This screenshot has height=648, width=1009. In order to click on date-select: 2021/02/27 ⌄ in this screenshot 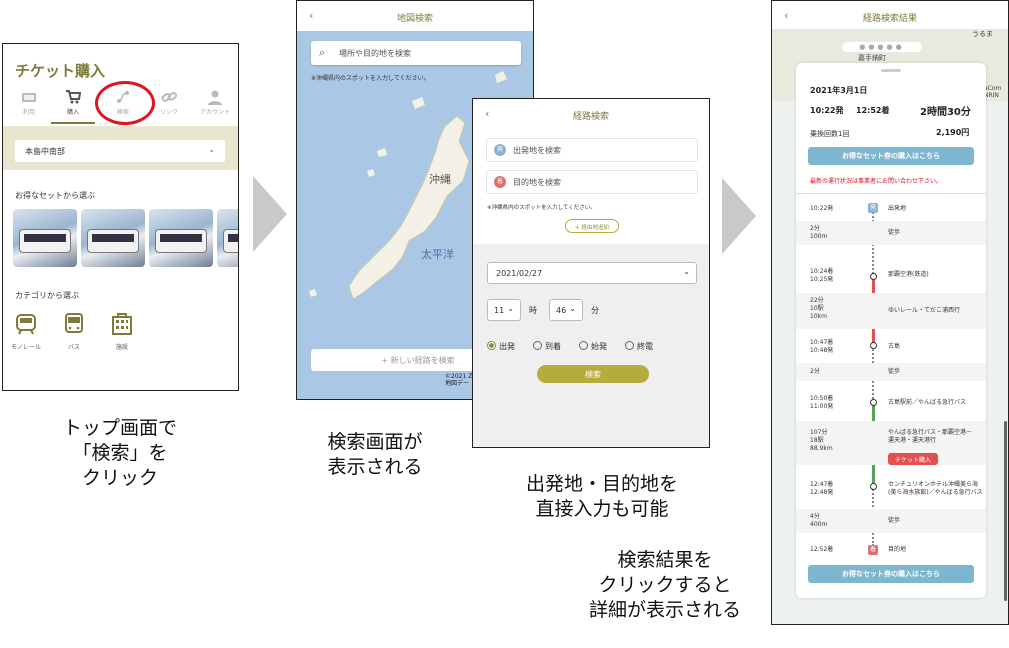, I will do `click(592, 273)`.